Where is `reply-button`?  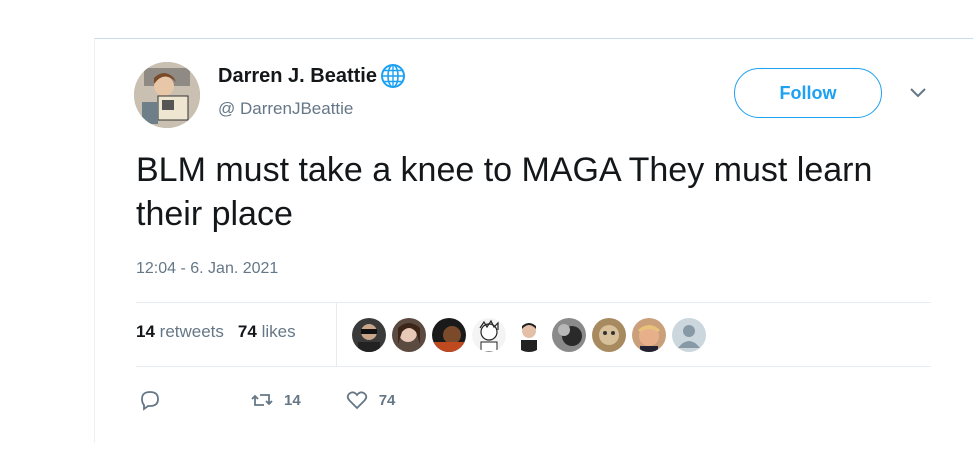
reply-button is located at coordinates (150, 400).